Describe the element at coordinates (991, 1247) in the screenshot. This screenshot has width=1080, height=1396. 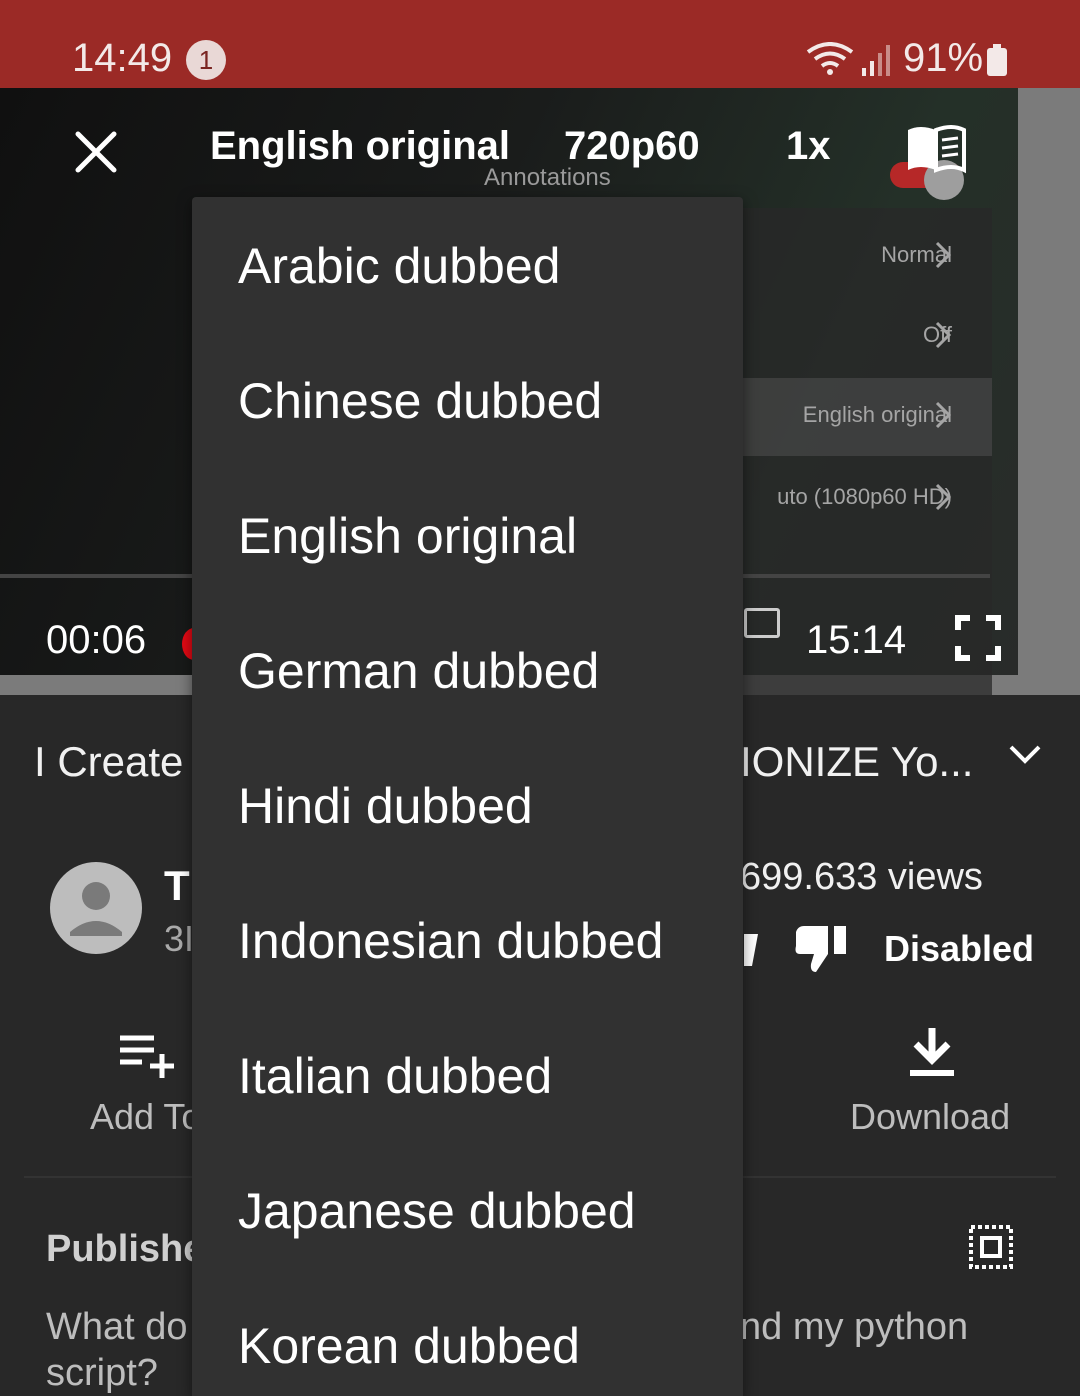
I see `dotted-square-icon` at that location.